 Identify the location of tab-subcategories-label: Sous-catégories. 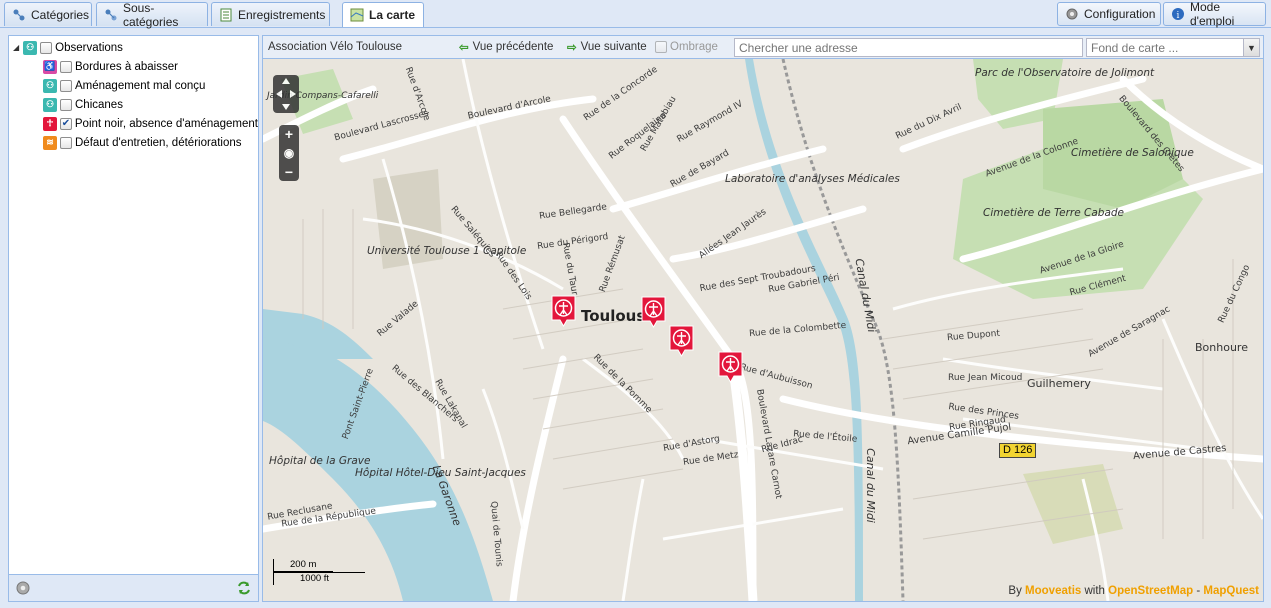
(151, 14).